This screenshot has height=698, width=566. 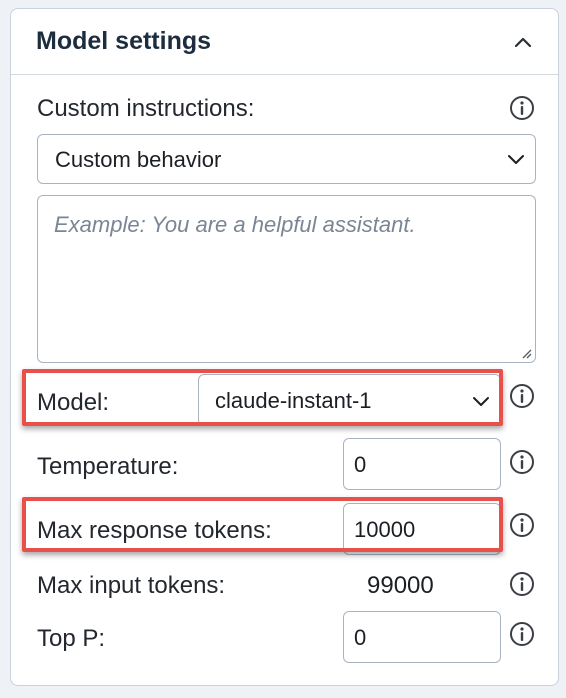 What do you see at coordinates (131, 585) in the screenshot?
I see `max-input-tokens-label: Max input tokens:` at bounding box center [131, 585].